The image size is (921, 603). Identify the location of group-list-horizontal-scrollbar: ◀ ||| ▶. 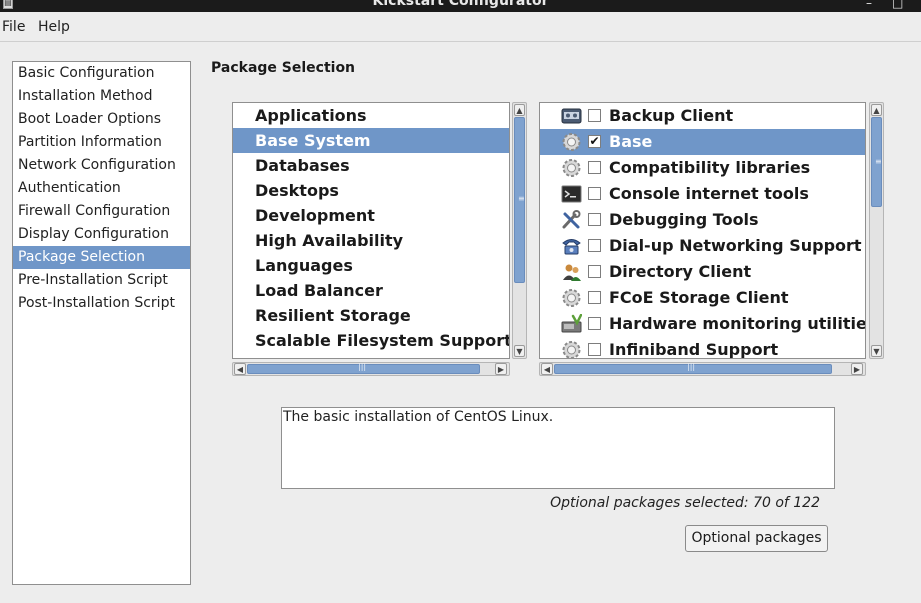
(371, 369).